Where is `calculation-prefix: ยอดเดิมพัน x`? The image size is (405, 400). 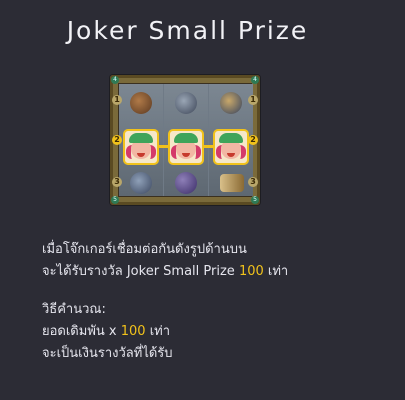 calculation-prefix: ยอดเดิมพัน x is located at coordinates (81, 331).